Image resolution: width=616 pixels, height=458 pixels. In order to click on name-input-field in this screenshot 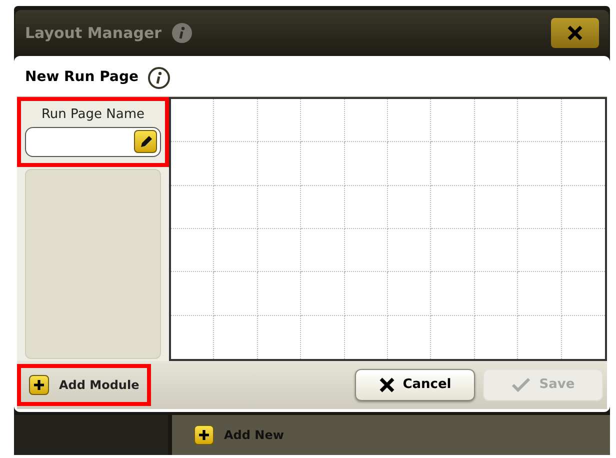, I will do `click(93, 141)`.